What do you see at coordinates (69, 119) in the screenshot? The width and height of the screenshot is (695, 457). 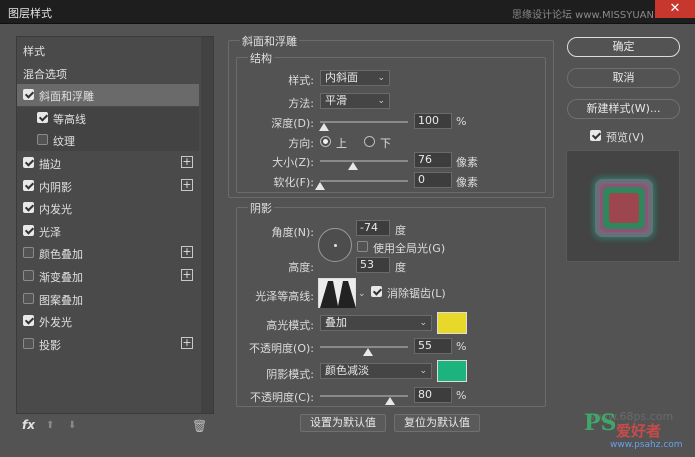 I see `style-list-item-label: 等高线` at bounding box center [69, 119].